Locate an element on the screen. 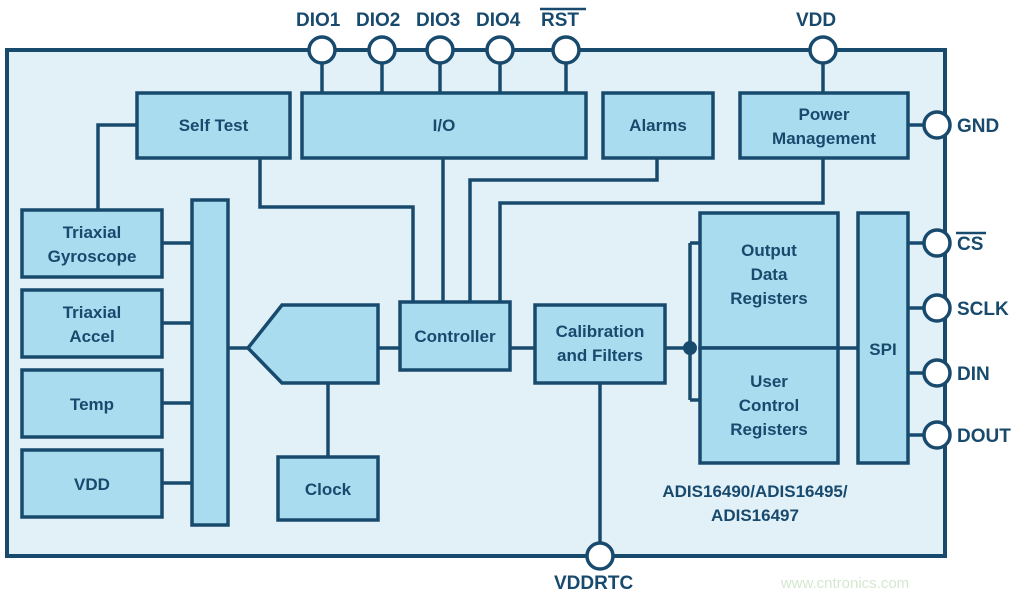 This screenshot has height=598, width=1031. block-triaxial-accel: Triaxial Accel is located at coordinates (92, 323).